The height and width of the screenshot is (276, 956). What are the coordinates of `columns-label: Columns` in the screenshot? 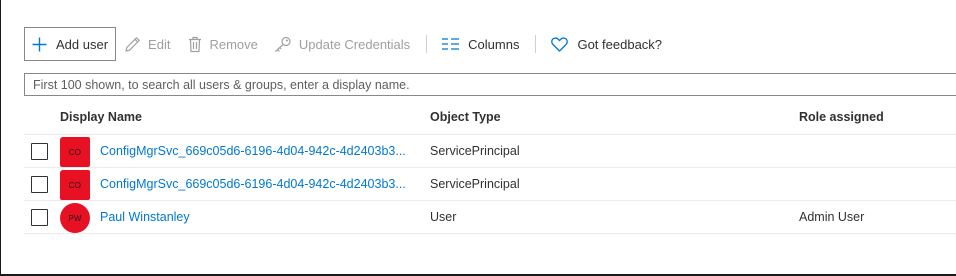 It's located at (494, 44).